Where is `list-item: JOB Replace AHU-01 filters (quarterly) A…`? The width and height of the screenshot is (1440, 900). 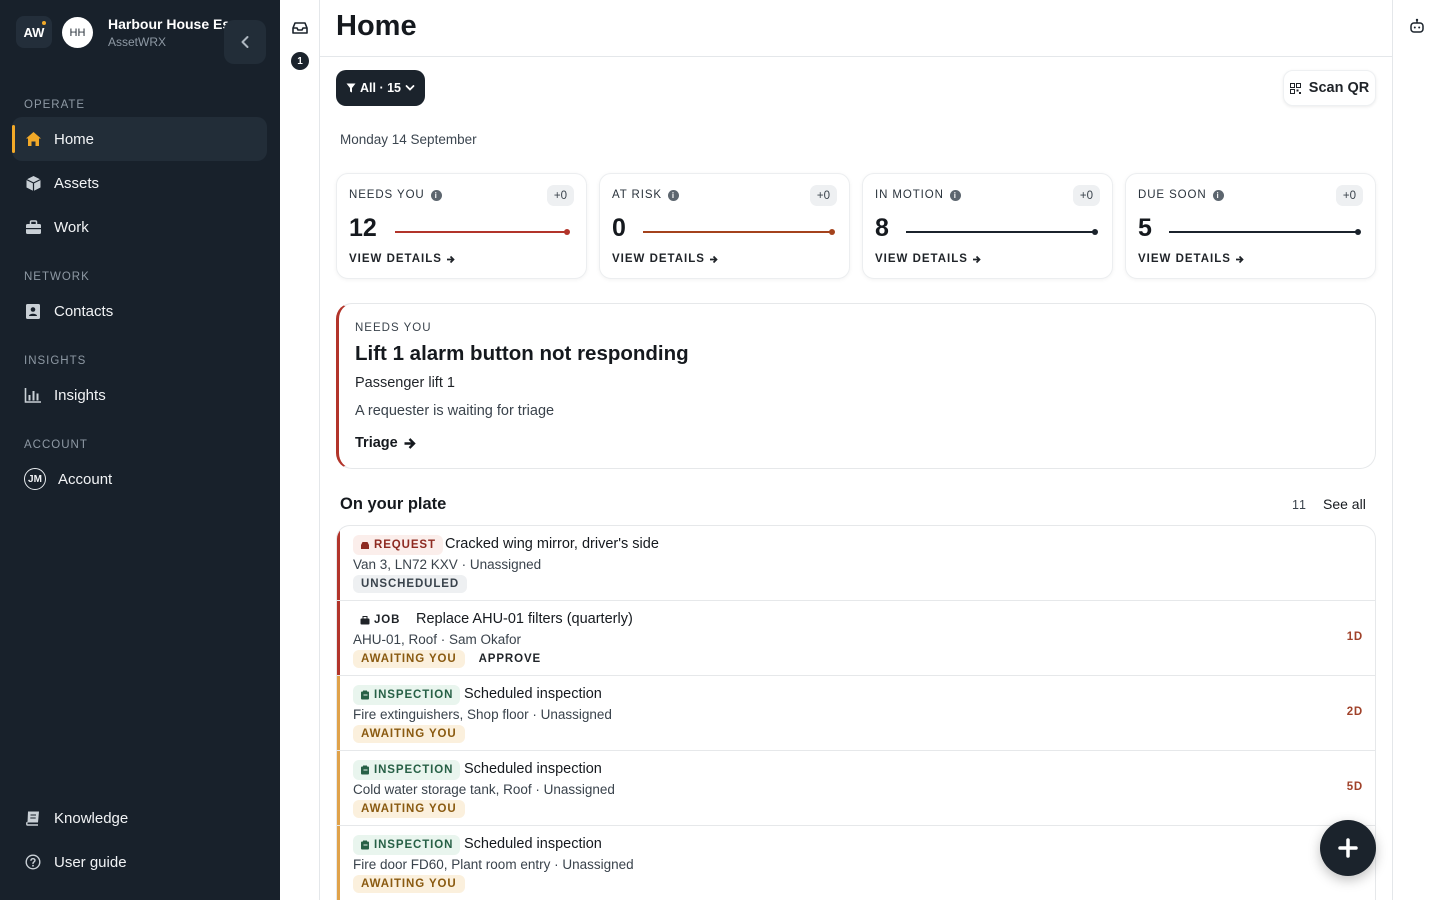
list-item: JOB Replace AHU-01 filters (quarterly) A… is located at coordinates (856, 638).